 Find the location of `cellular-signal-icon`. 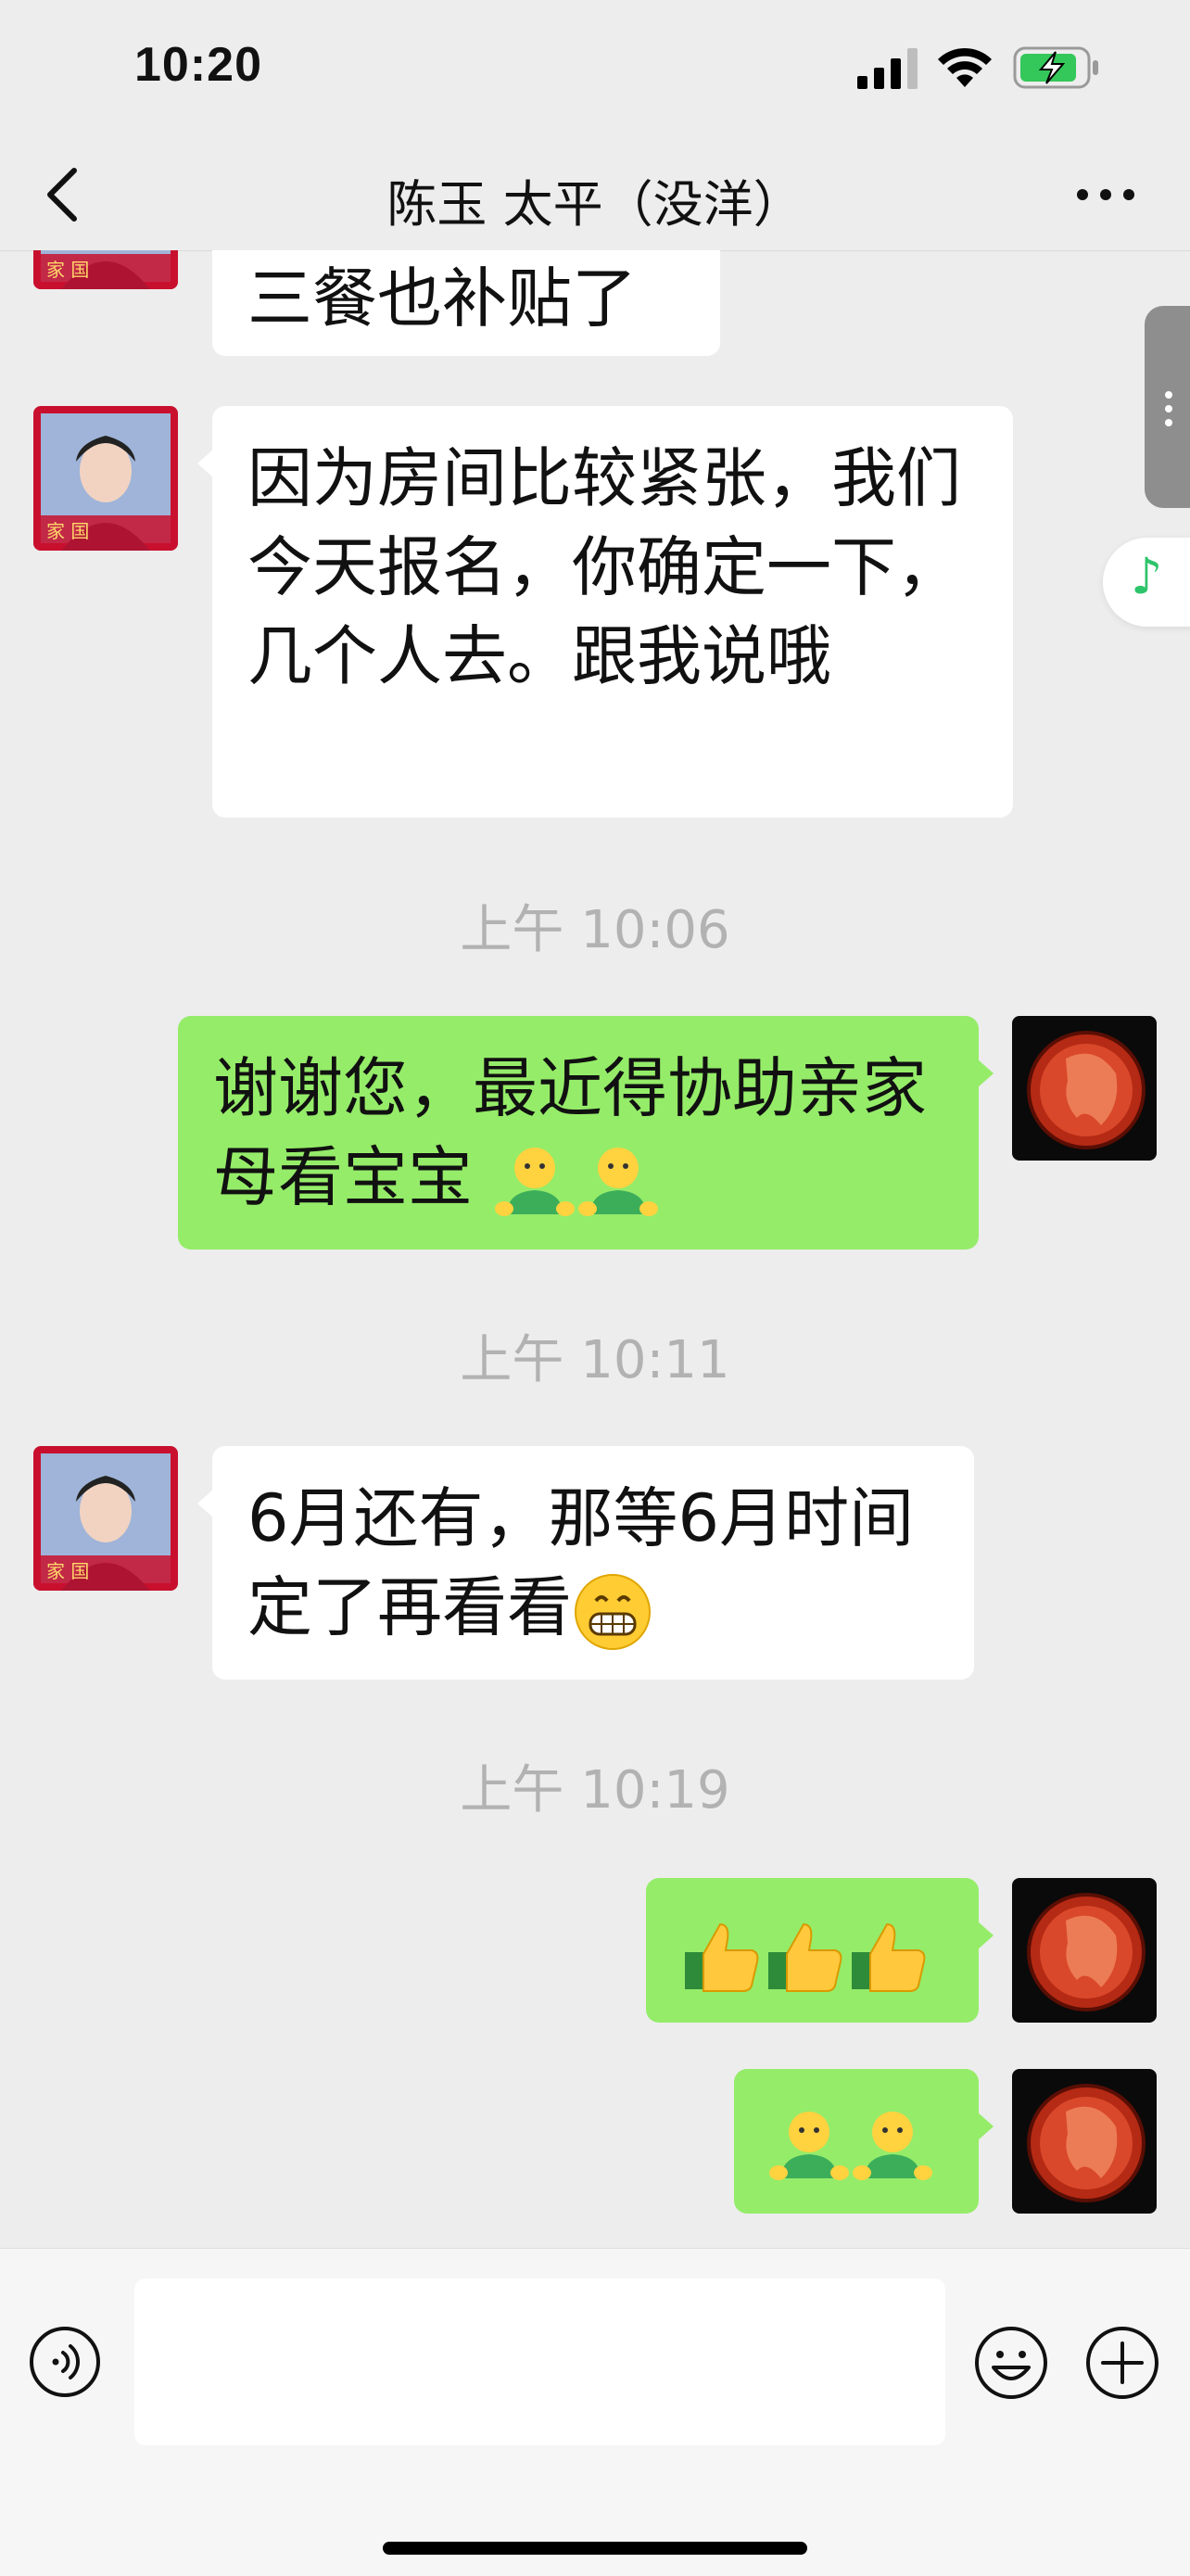

cellular-signal-icon is located at coordinates (887, 68).